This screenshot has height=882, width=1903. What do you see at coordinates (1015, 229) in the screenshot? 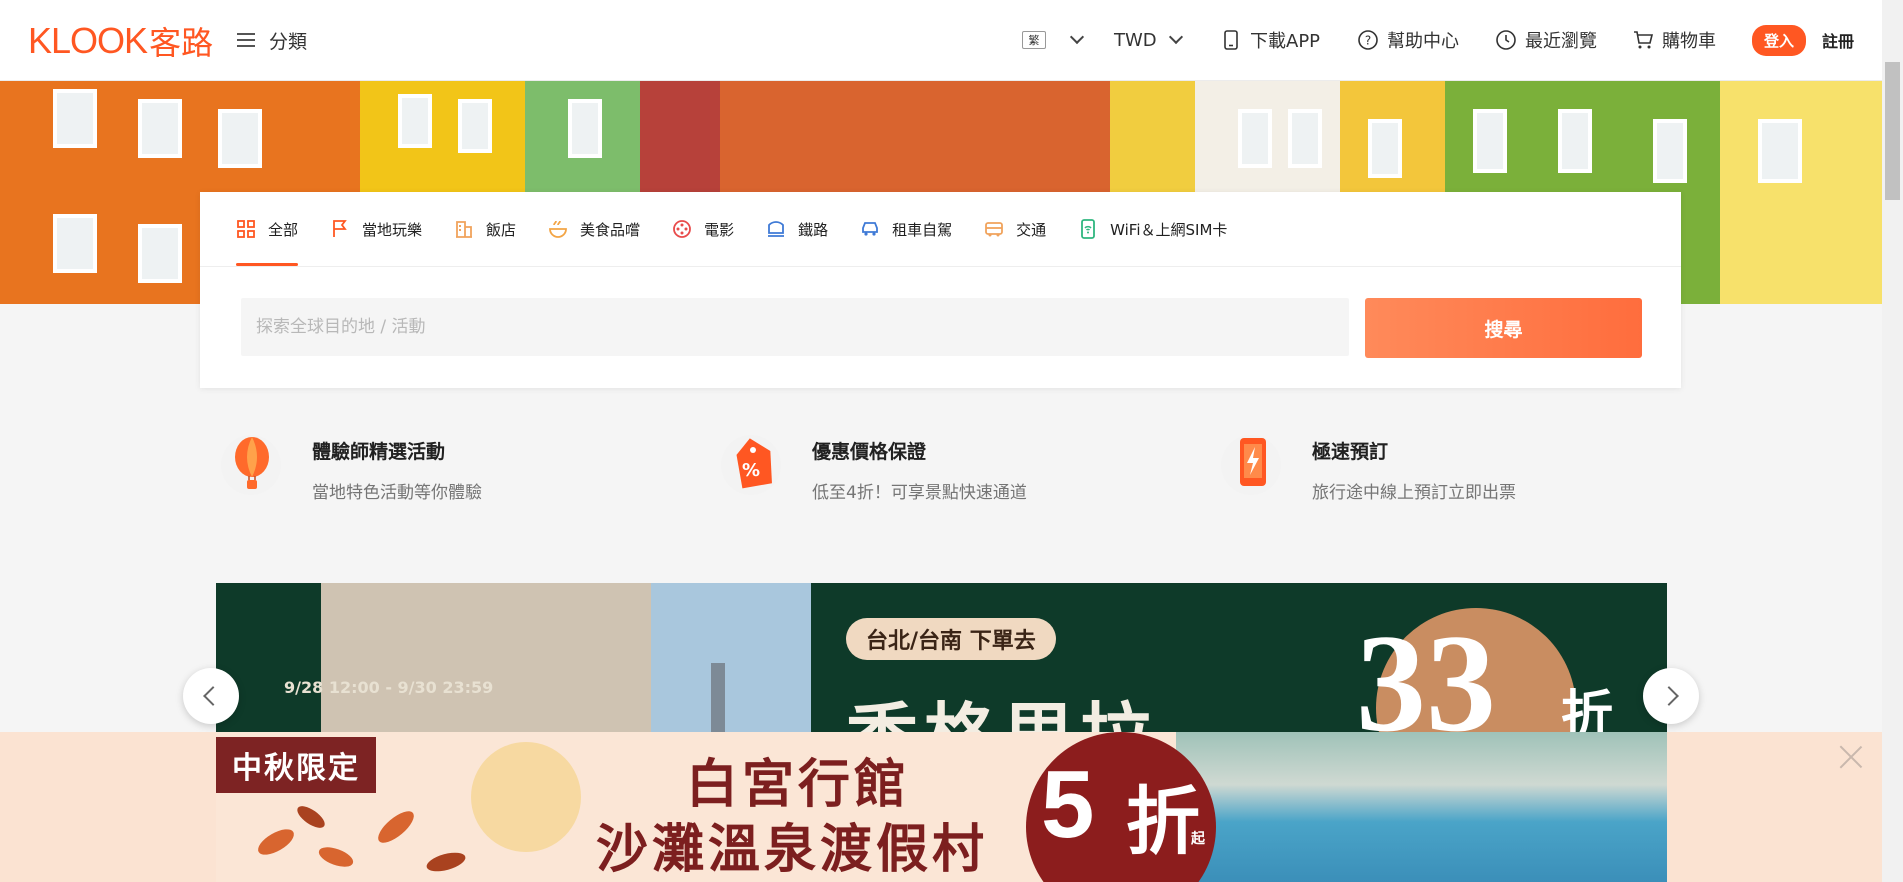
I see `tab-transport: 交通` at bounding box center [1015, 229].